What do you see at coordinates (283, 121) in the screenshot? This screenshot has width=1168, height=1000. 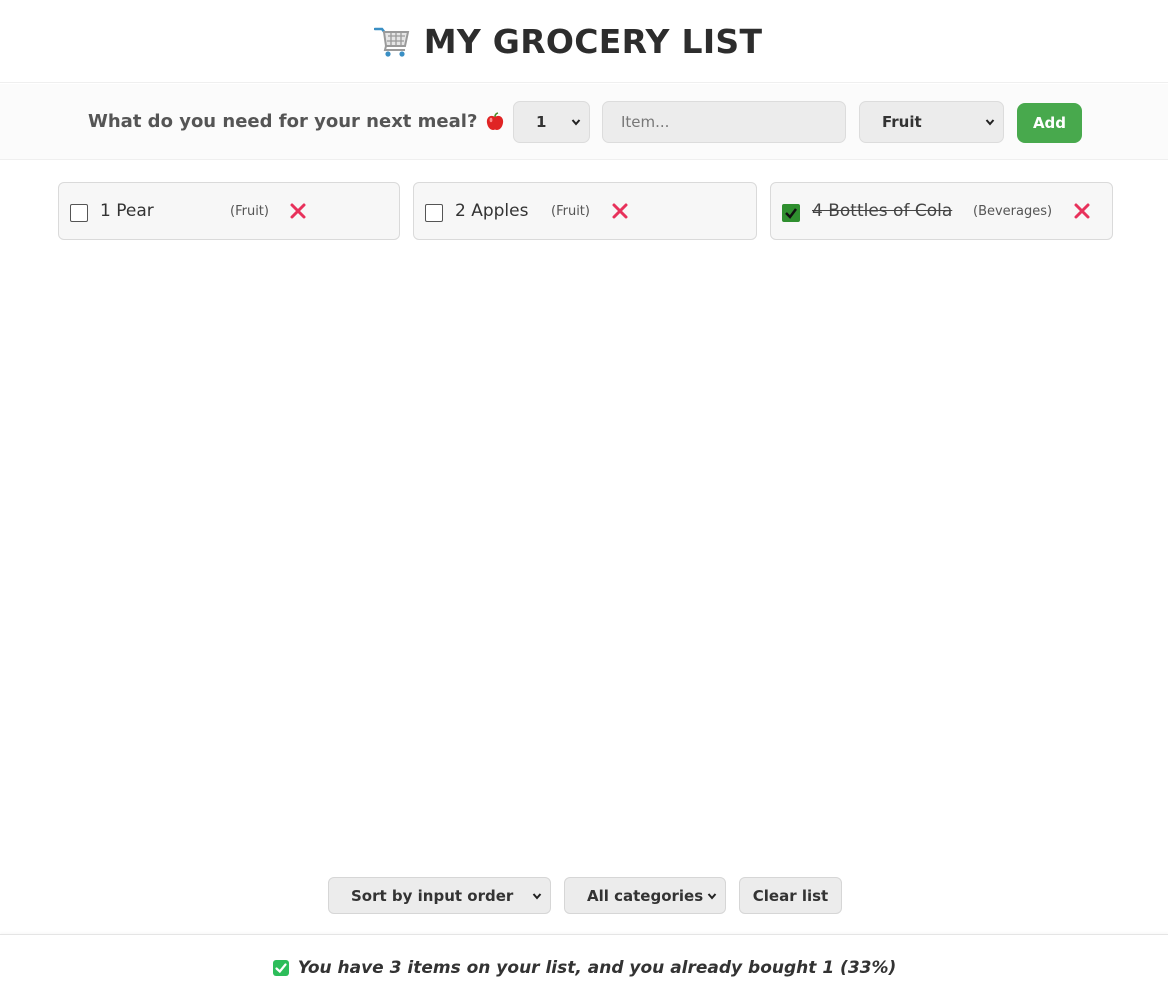 I see `question-text: What do you need for your next meal?` at bounding box center [283, 121].